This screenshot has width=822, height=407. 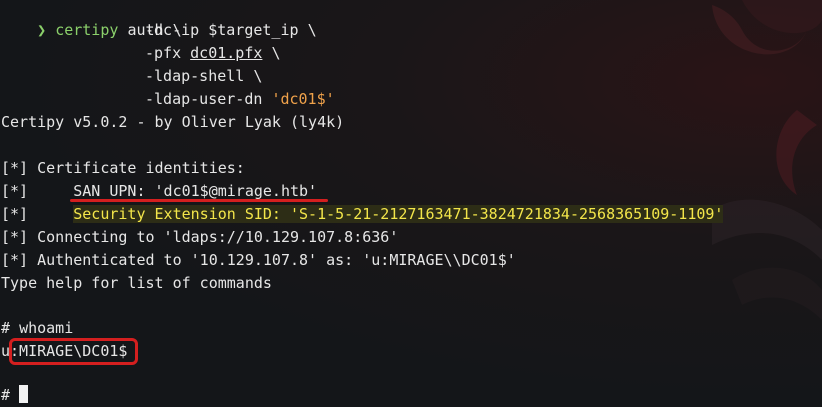 What do you see at coordinates (199, 200) in the screenshot?
I see `annotation-underline` at bounding box center [199, 200].